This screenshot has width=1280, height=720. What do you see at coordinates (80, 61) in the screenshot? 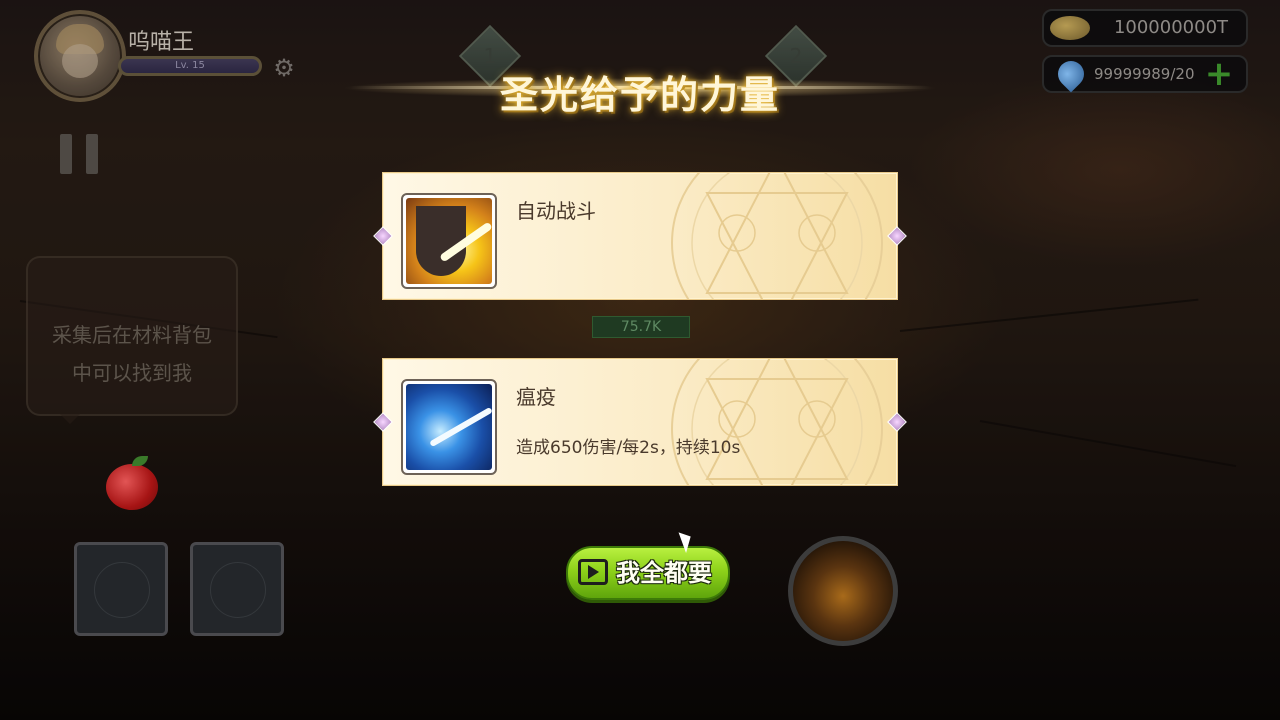
I see `avatar-face` at bounding box center [80, 61].